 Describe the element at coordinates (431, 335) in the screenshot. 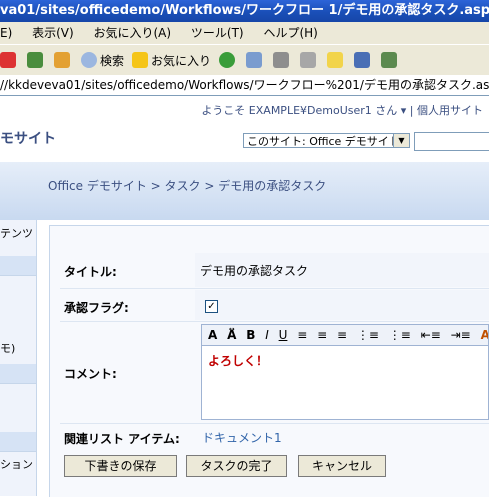

I see `outdent-icon: ⇤≡` at that location.